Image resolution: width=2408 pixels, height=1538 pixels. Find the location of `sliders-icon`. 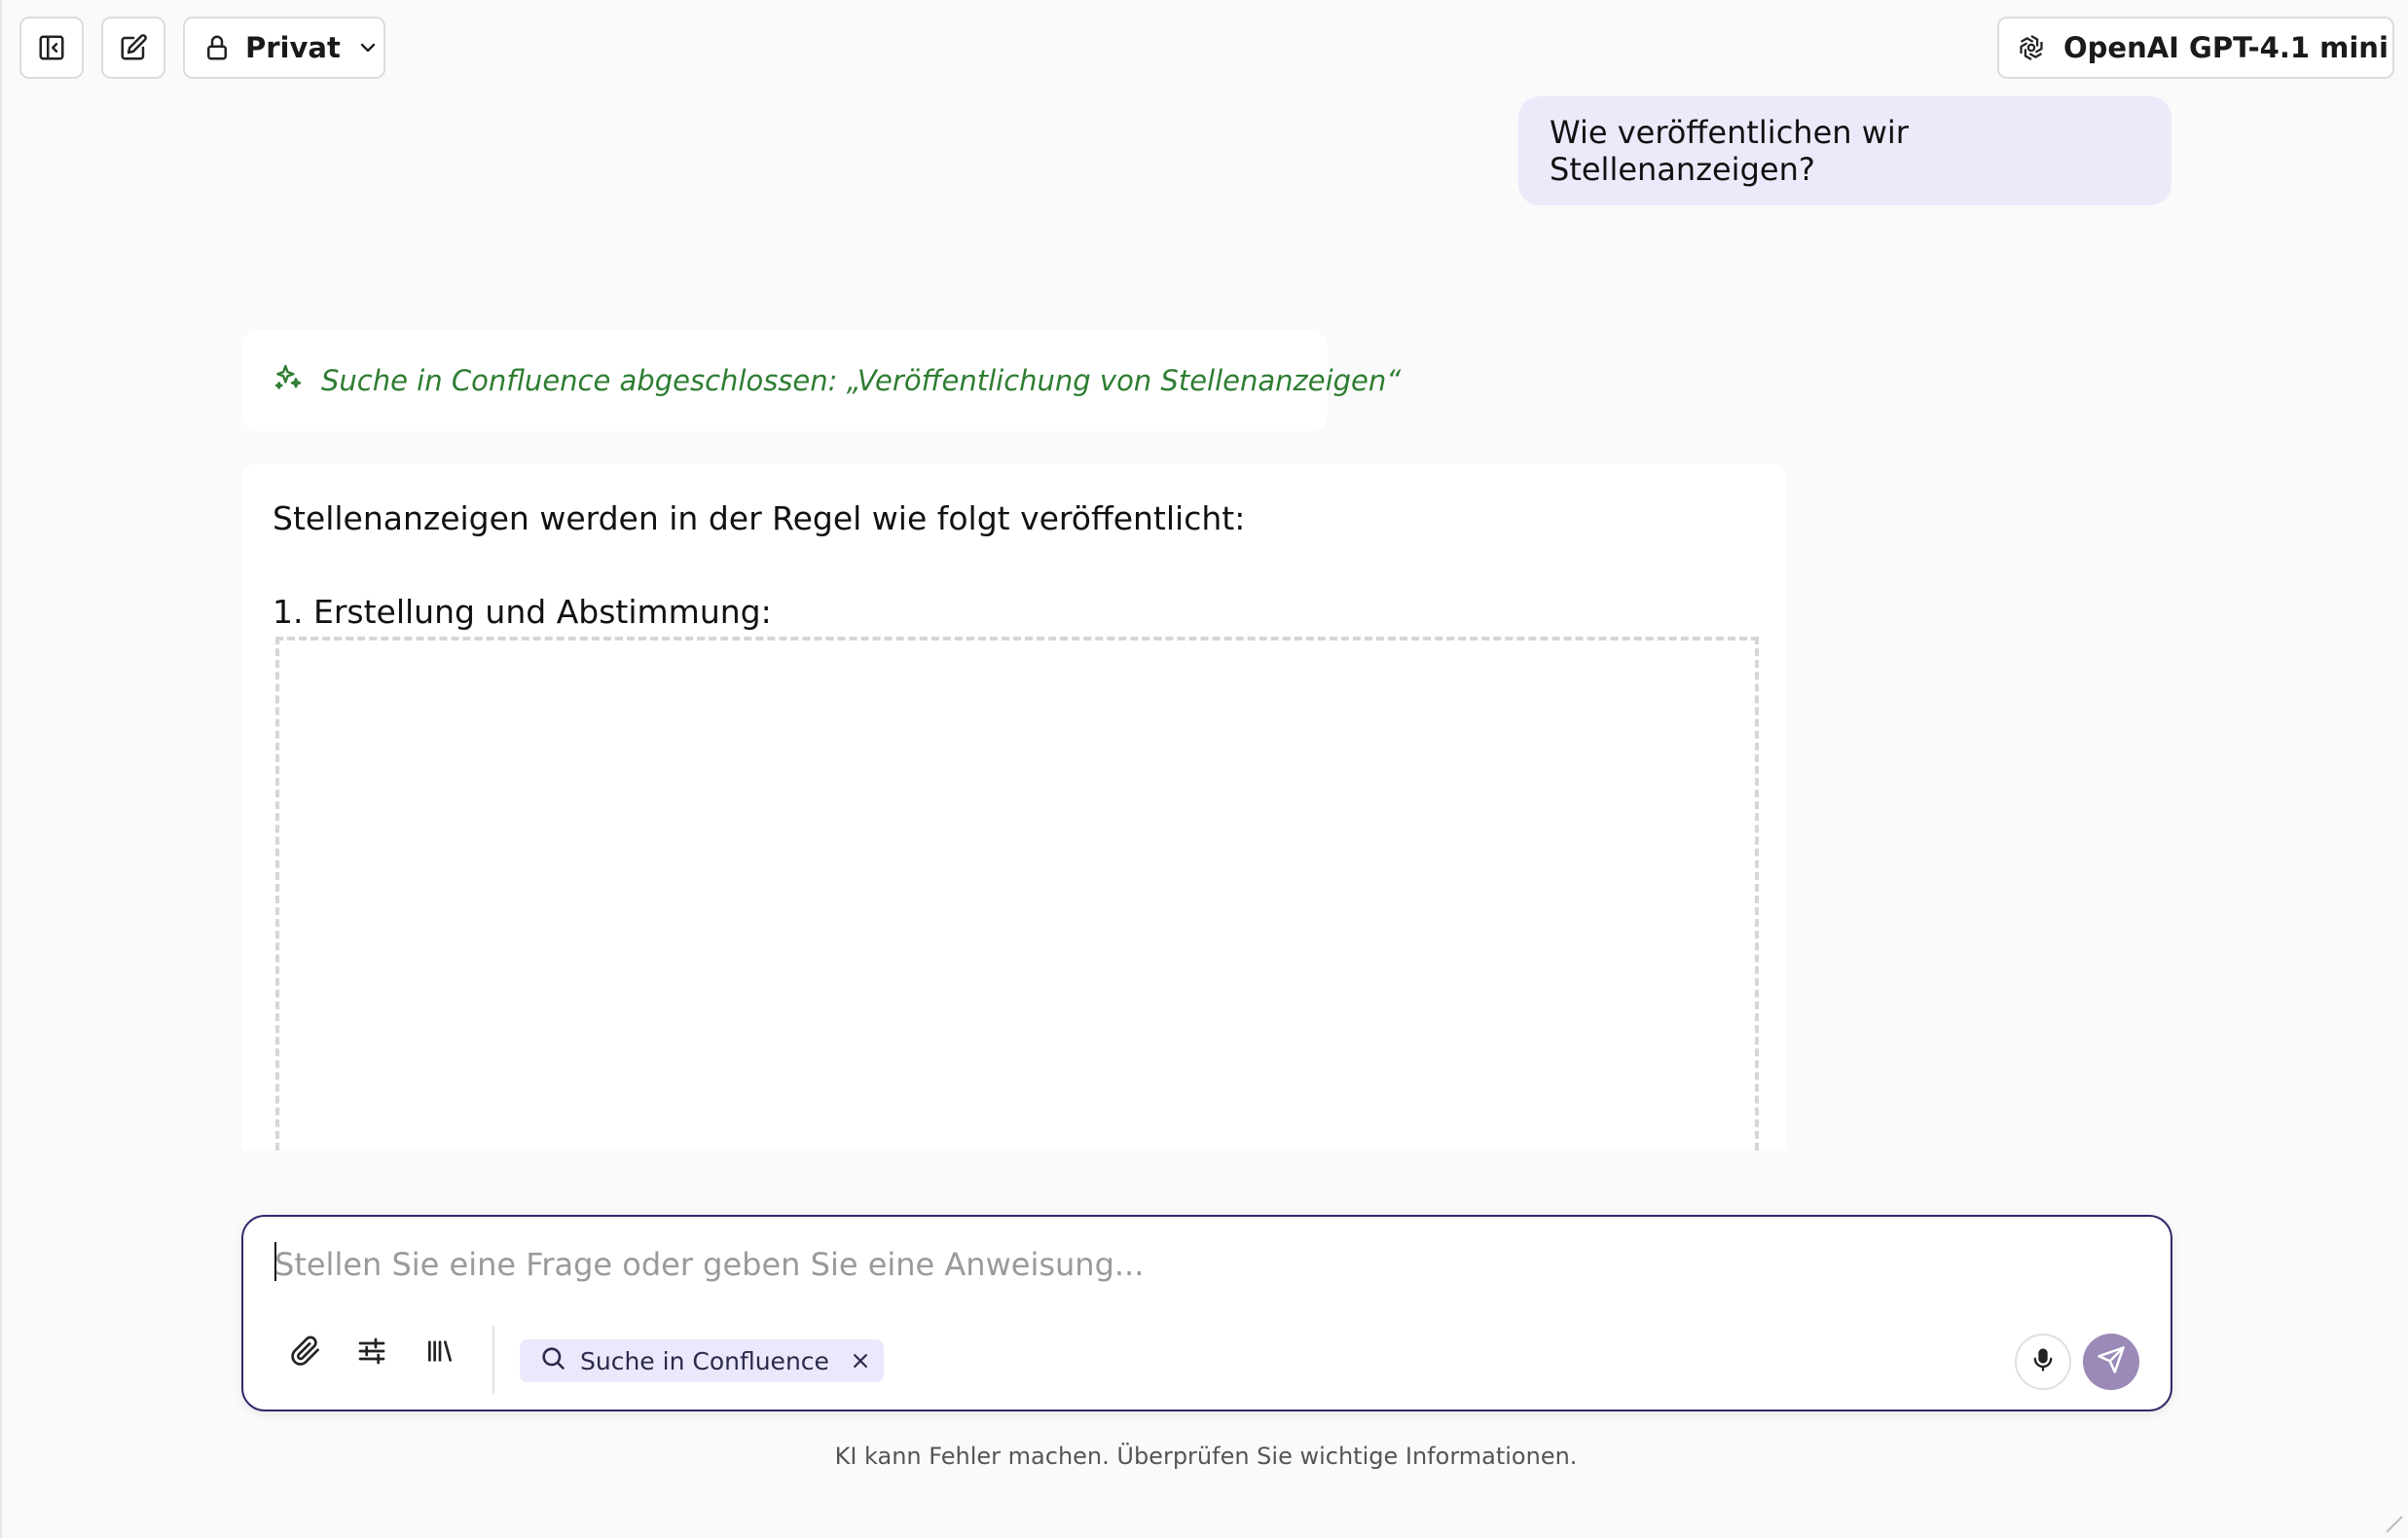

sliders-icon is located at coordinates (371, 1353).